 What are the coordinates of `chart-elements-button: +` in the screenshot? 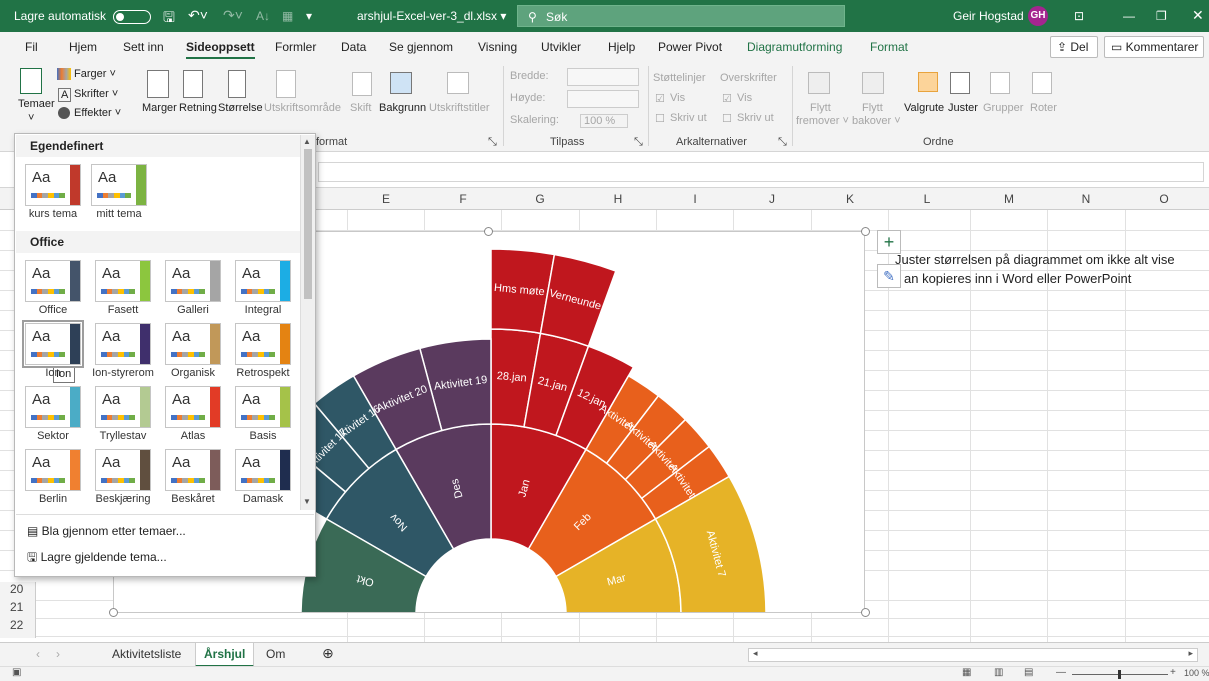 It's located at (889, 242).